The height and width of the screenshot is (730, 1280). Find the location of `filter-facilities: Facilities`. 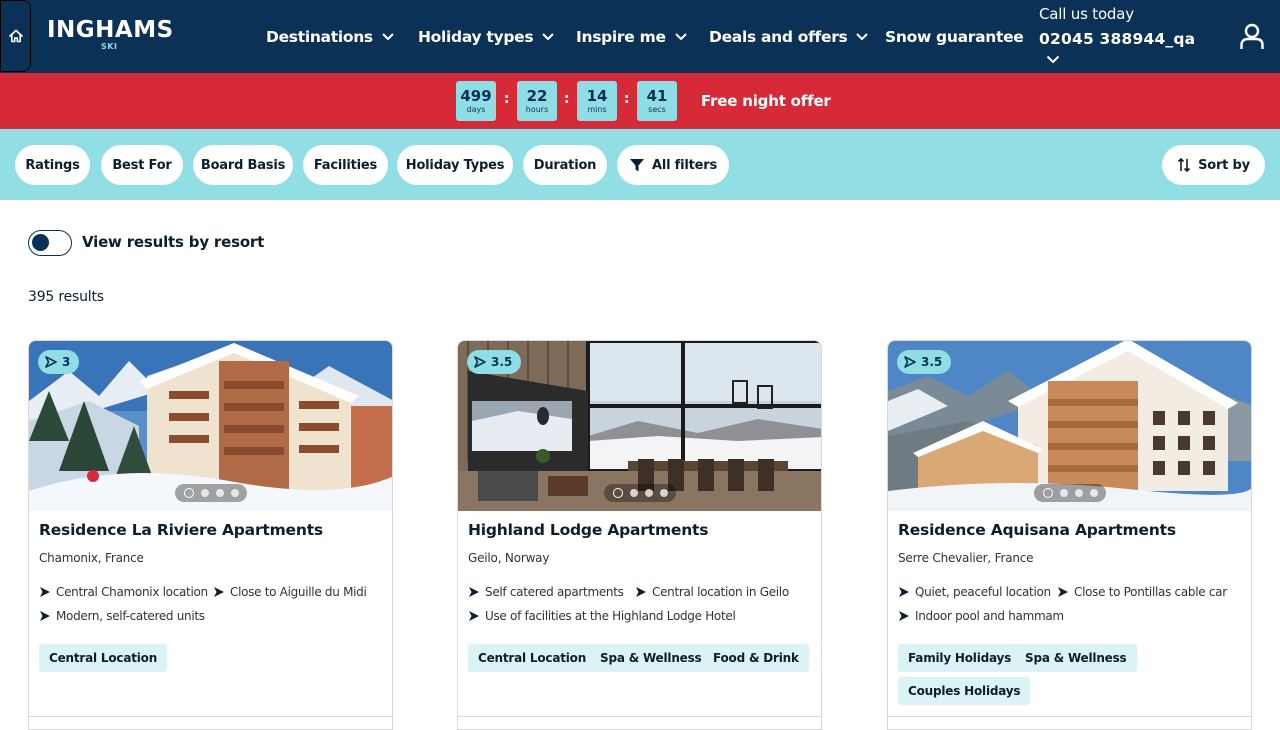

filter-facilities: Facilities is located at coordinates (345, 165).